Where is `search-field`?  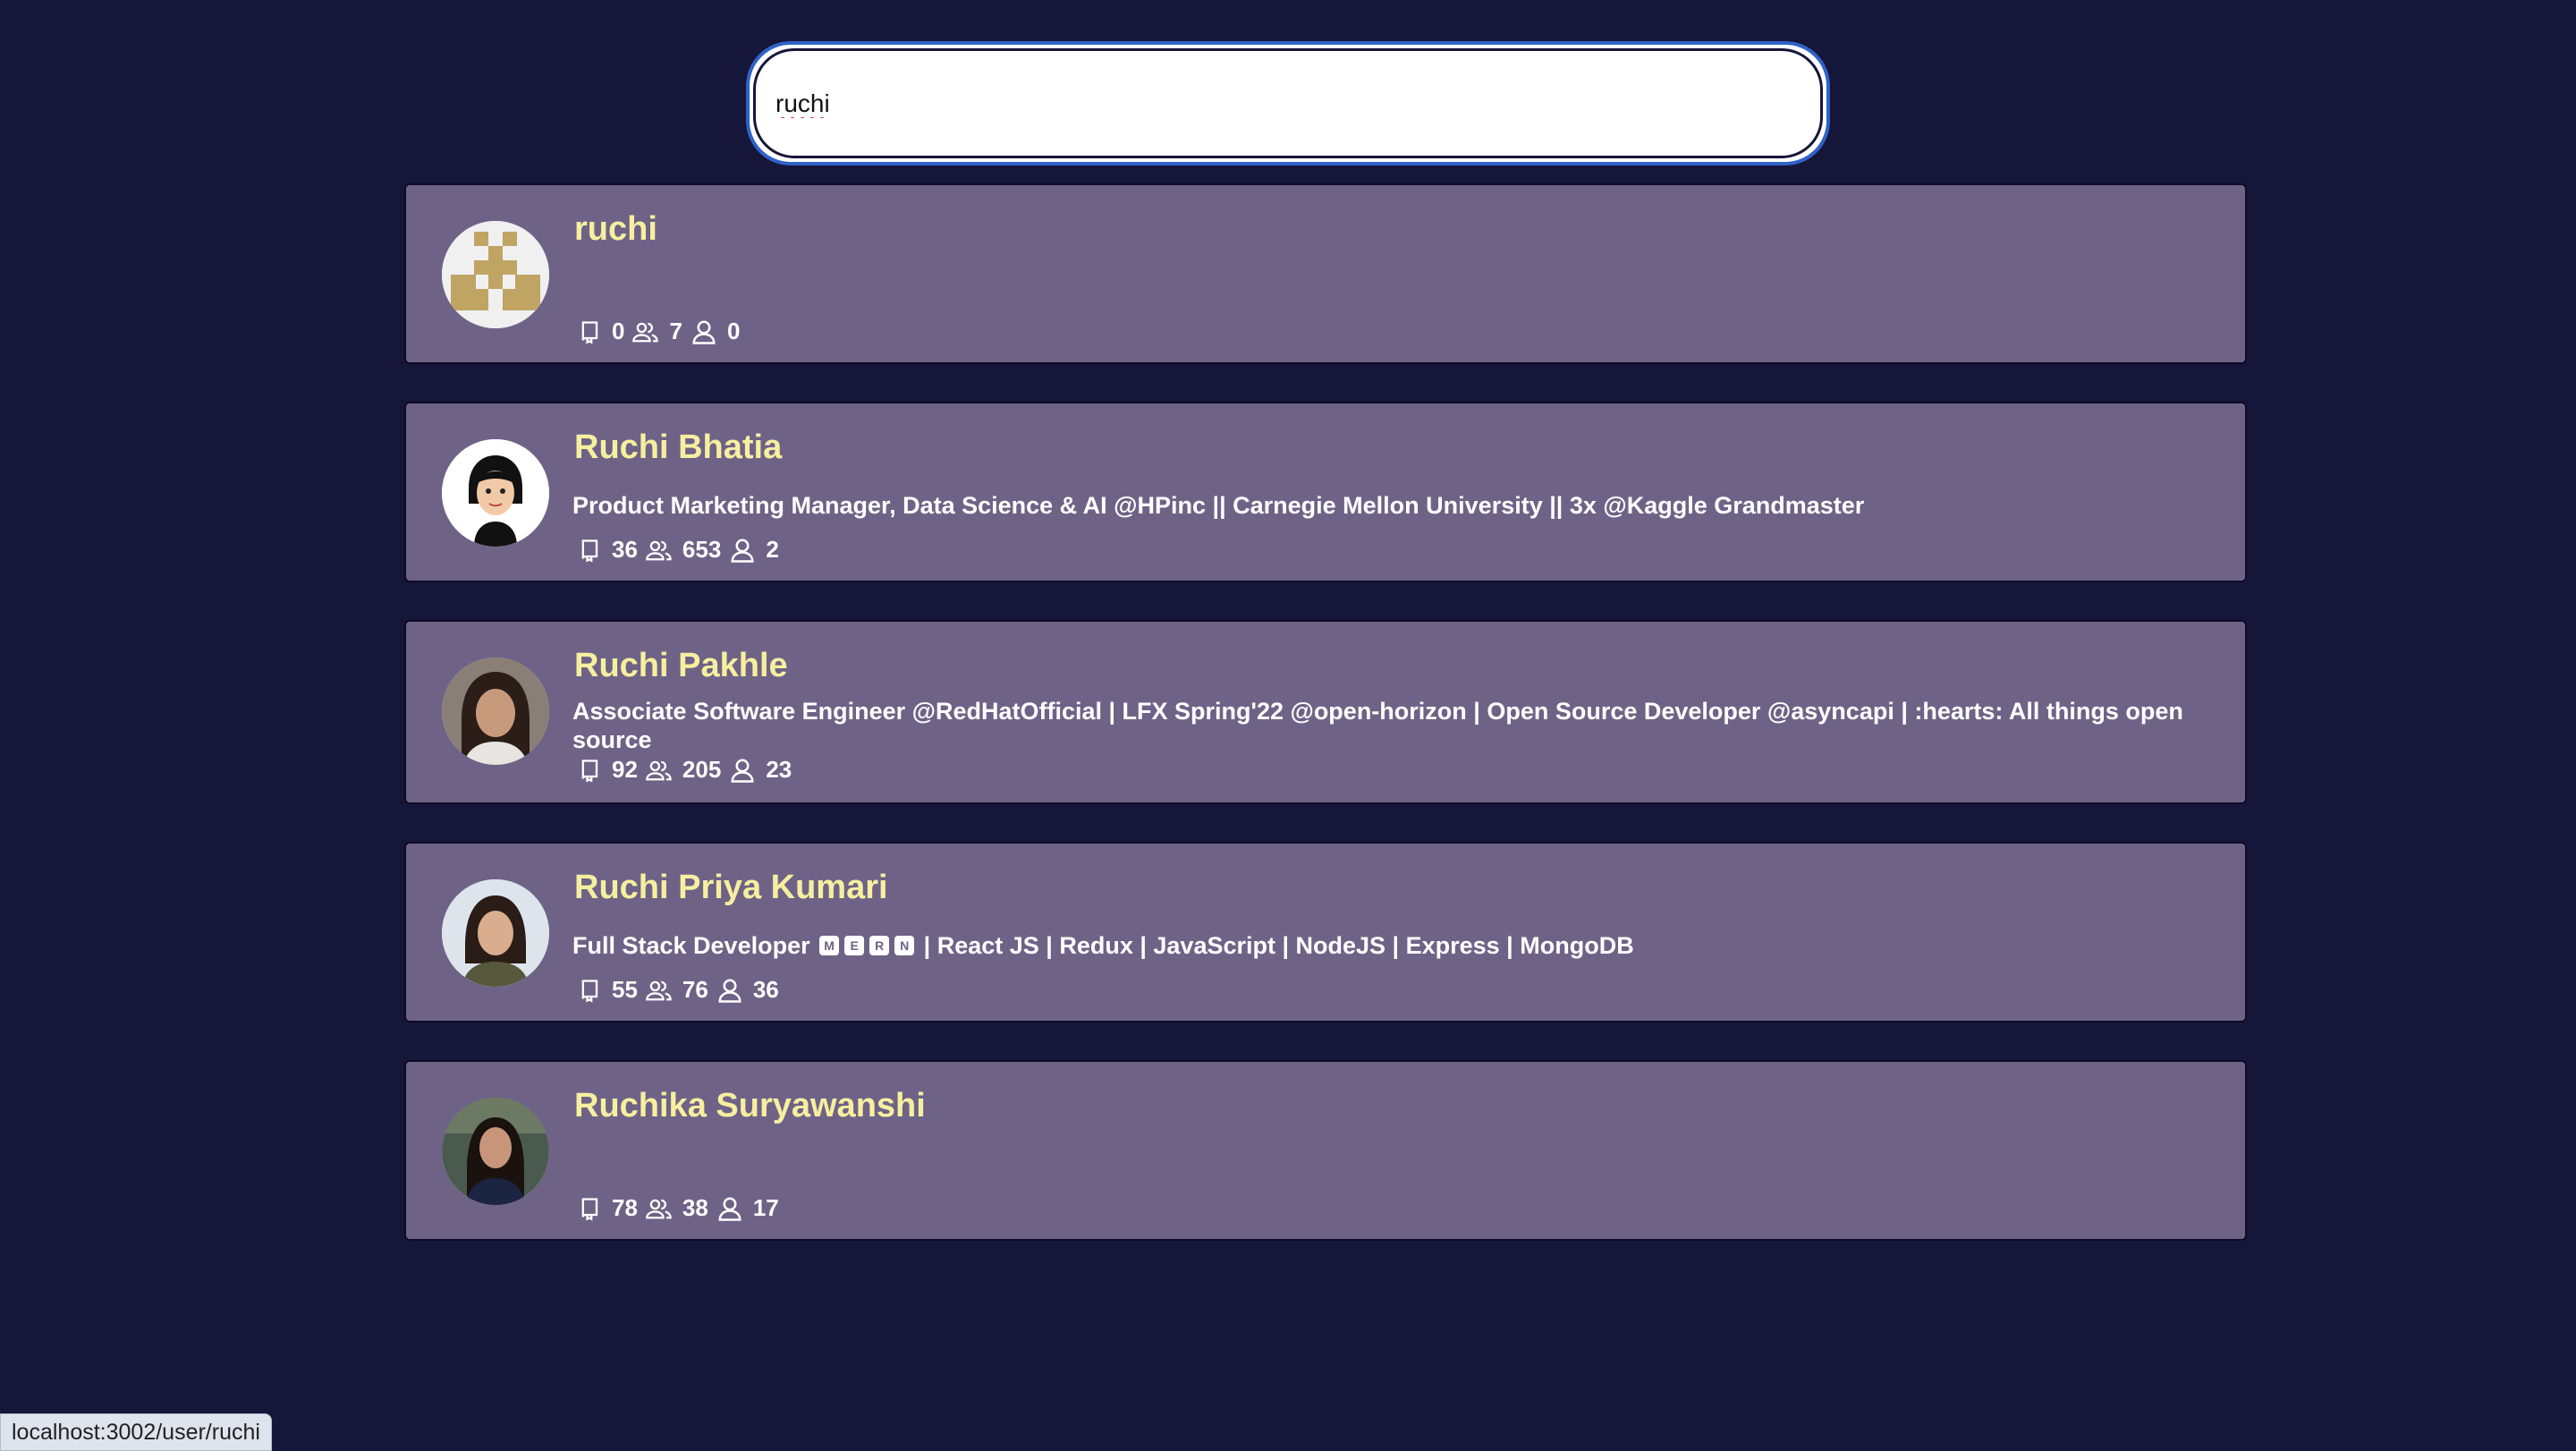
search-field is located at coordinates (1288, 103).